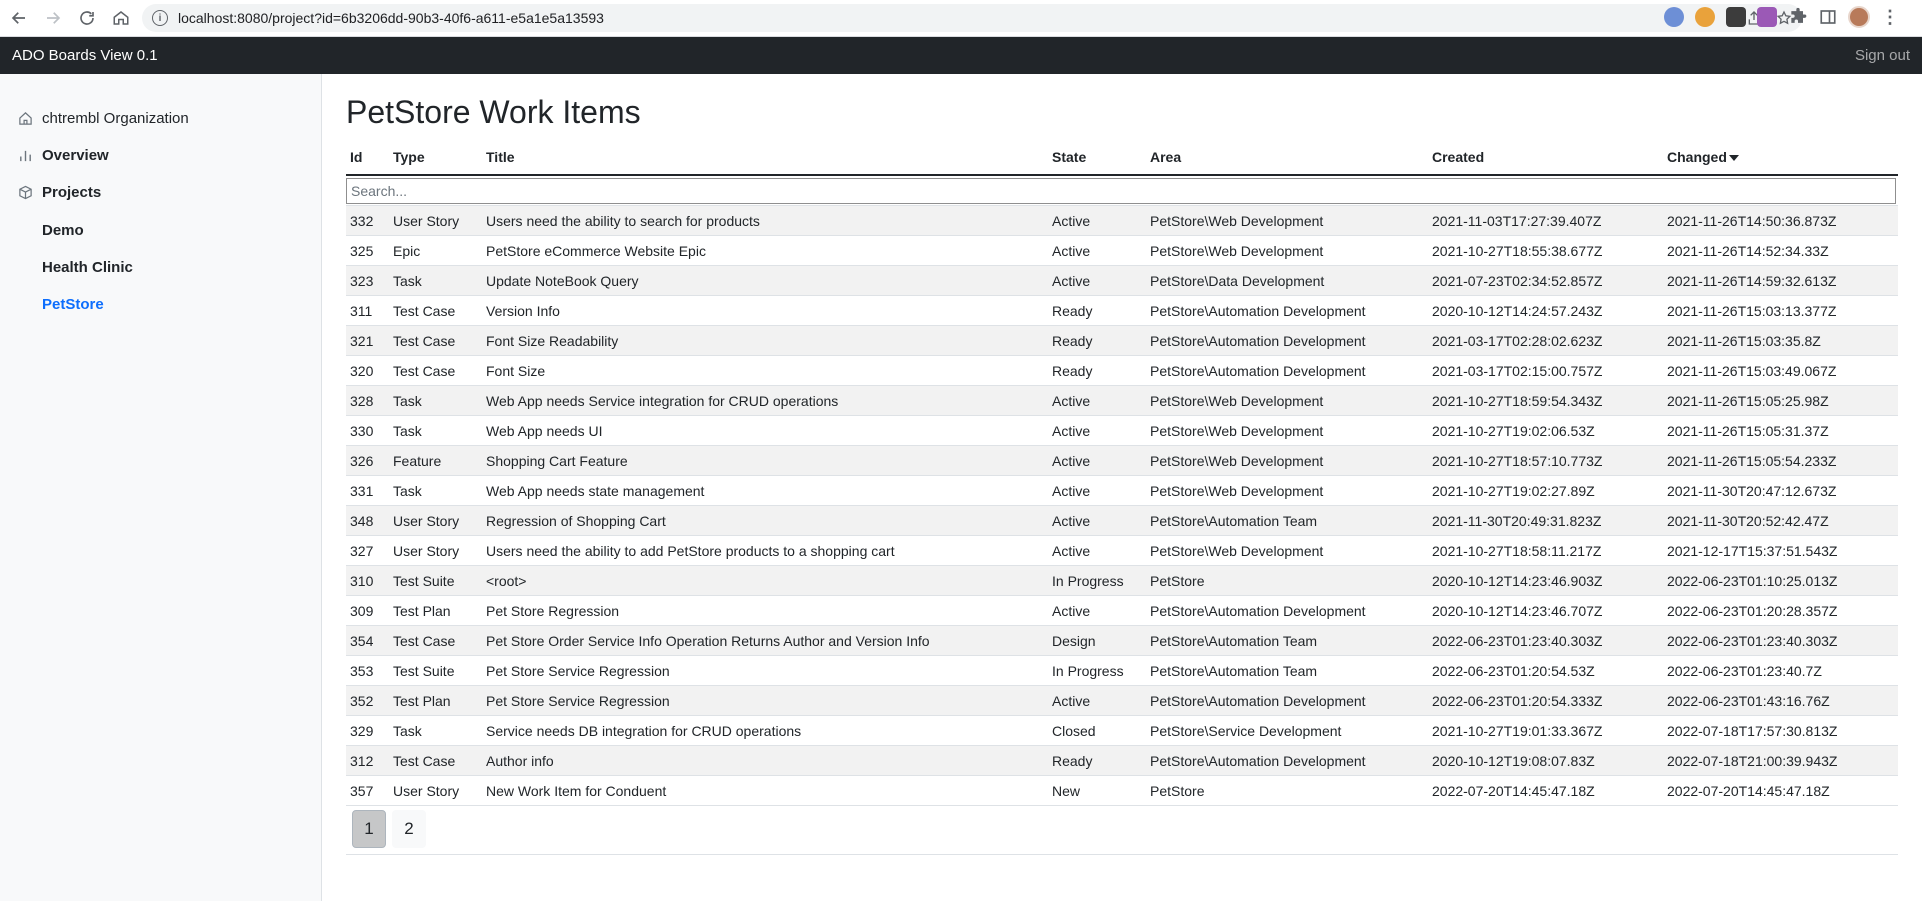  Describe the element at coordinates (596, 250) in the screenshot. I see `cell-title: PetStore eCommerce Website Epic` at that location.